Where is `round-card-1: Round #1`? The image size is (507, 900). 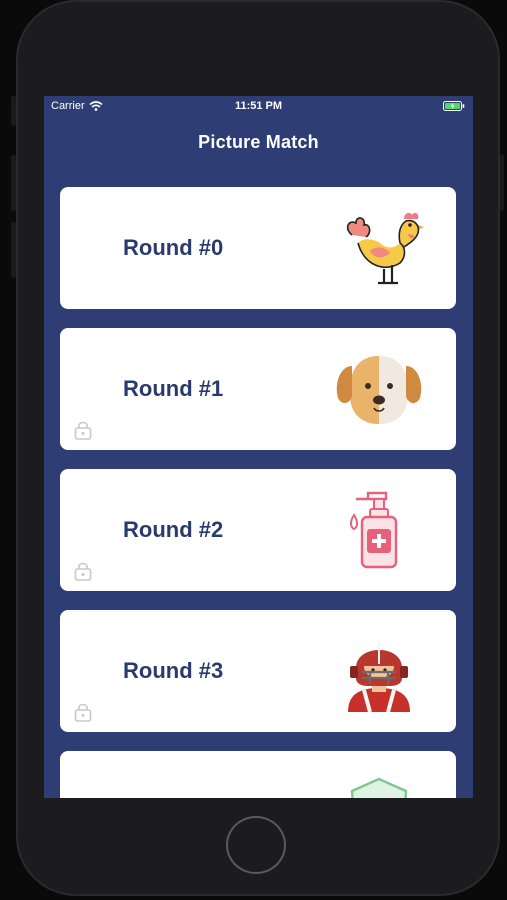 round-card-1: Round #1 is located at coordinates (258, 389).